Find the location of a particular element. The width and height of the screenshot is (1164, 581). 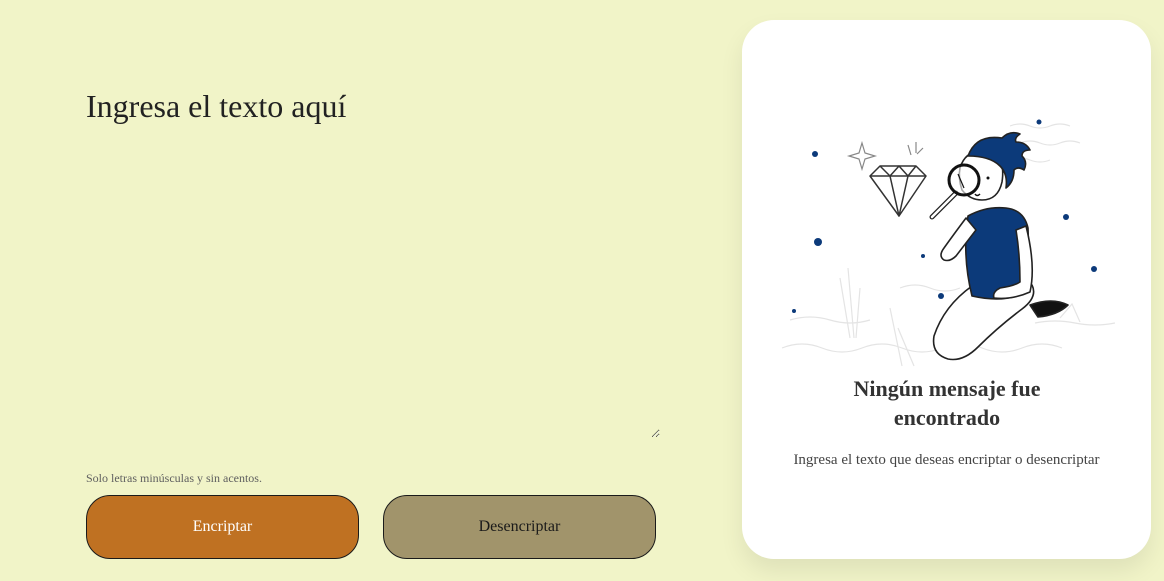

hint-text: Solo letras minúsculas y sin acentos. is located at coordinates (174, 478).